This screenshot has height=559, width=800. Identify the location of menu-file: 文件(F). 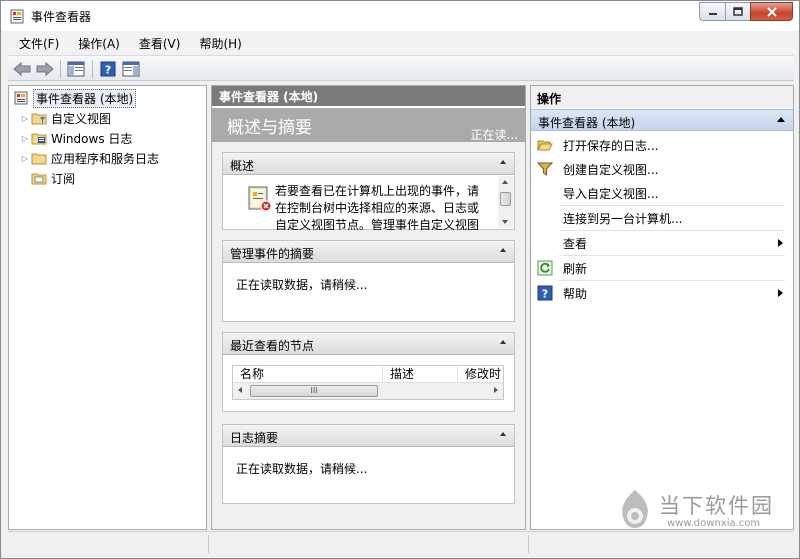
(37, 43).